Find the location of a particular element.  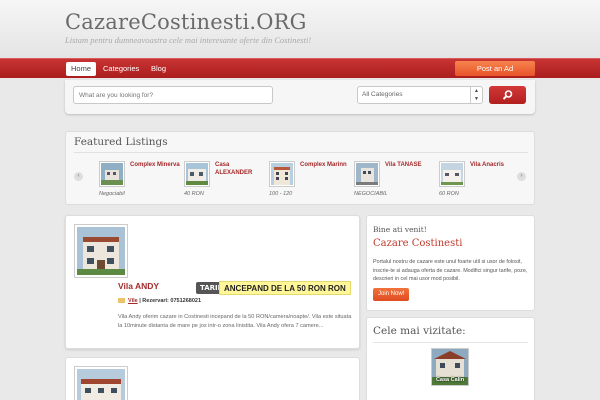

most-visited-widget: Cele mai vizitate: Casa Calin is located at coordinates (450, 358).